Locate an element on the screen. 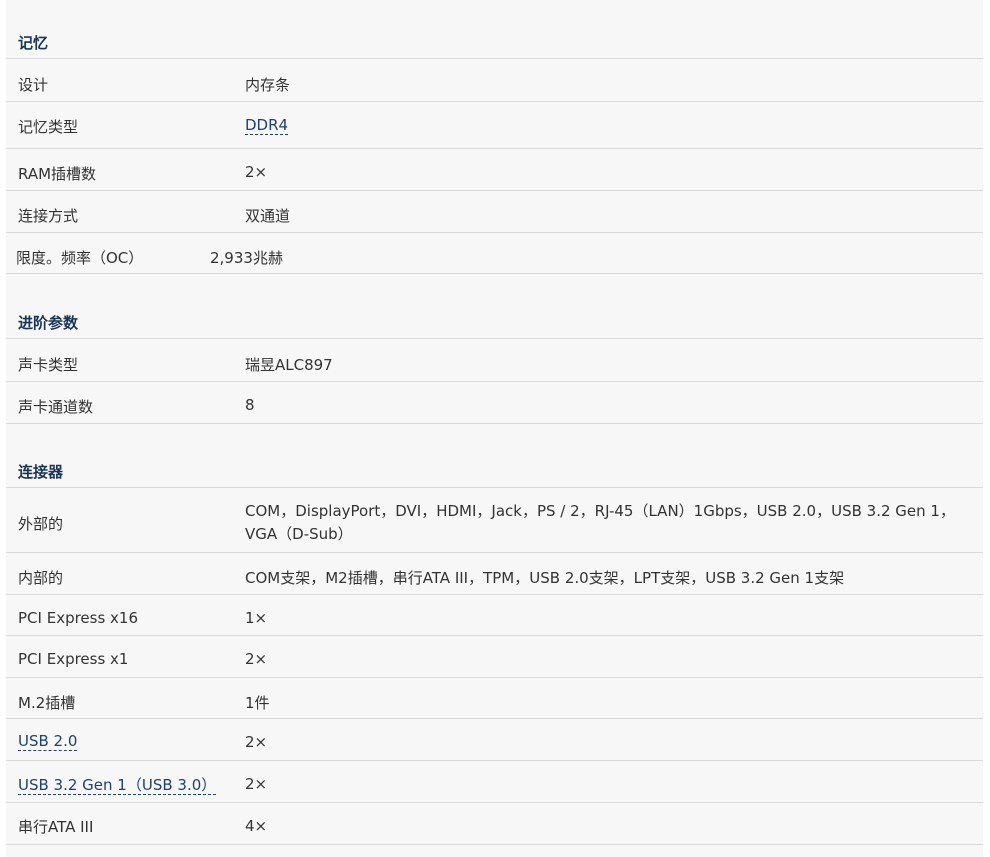 The width and height of the screenshot is (990, 857). spec-row-sata: 串行ATA III 4× is located at coordinates (494, 824).